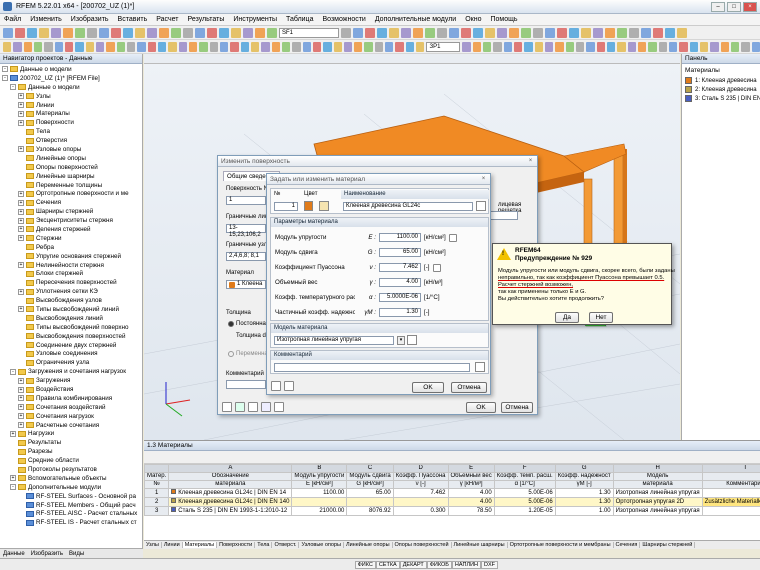 This screenshot has height=570, width=760. Describe the element at coordinates (408, 206) in the screenshot. I see `material-name-field: Клееная древесина GL24c` at that location.